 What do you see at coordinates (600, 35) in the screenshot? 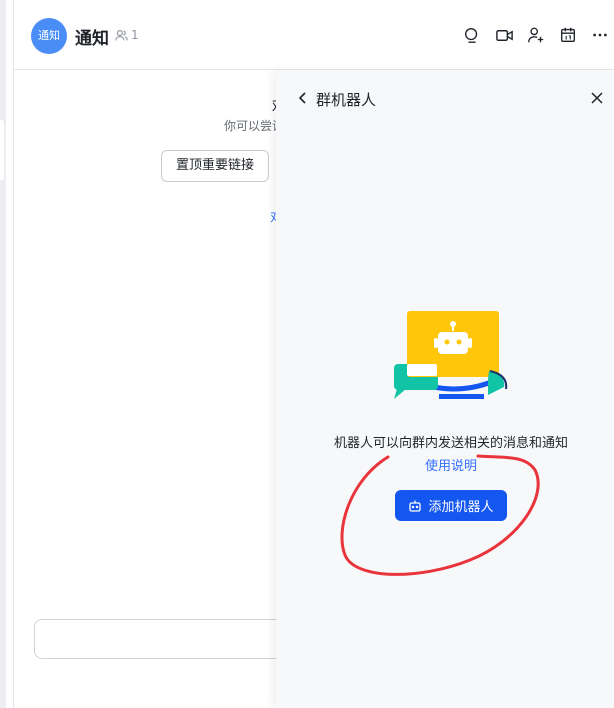
I see `more-icon` at bounding box center [600, 35].